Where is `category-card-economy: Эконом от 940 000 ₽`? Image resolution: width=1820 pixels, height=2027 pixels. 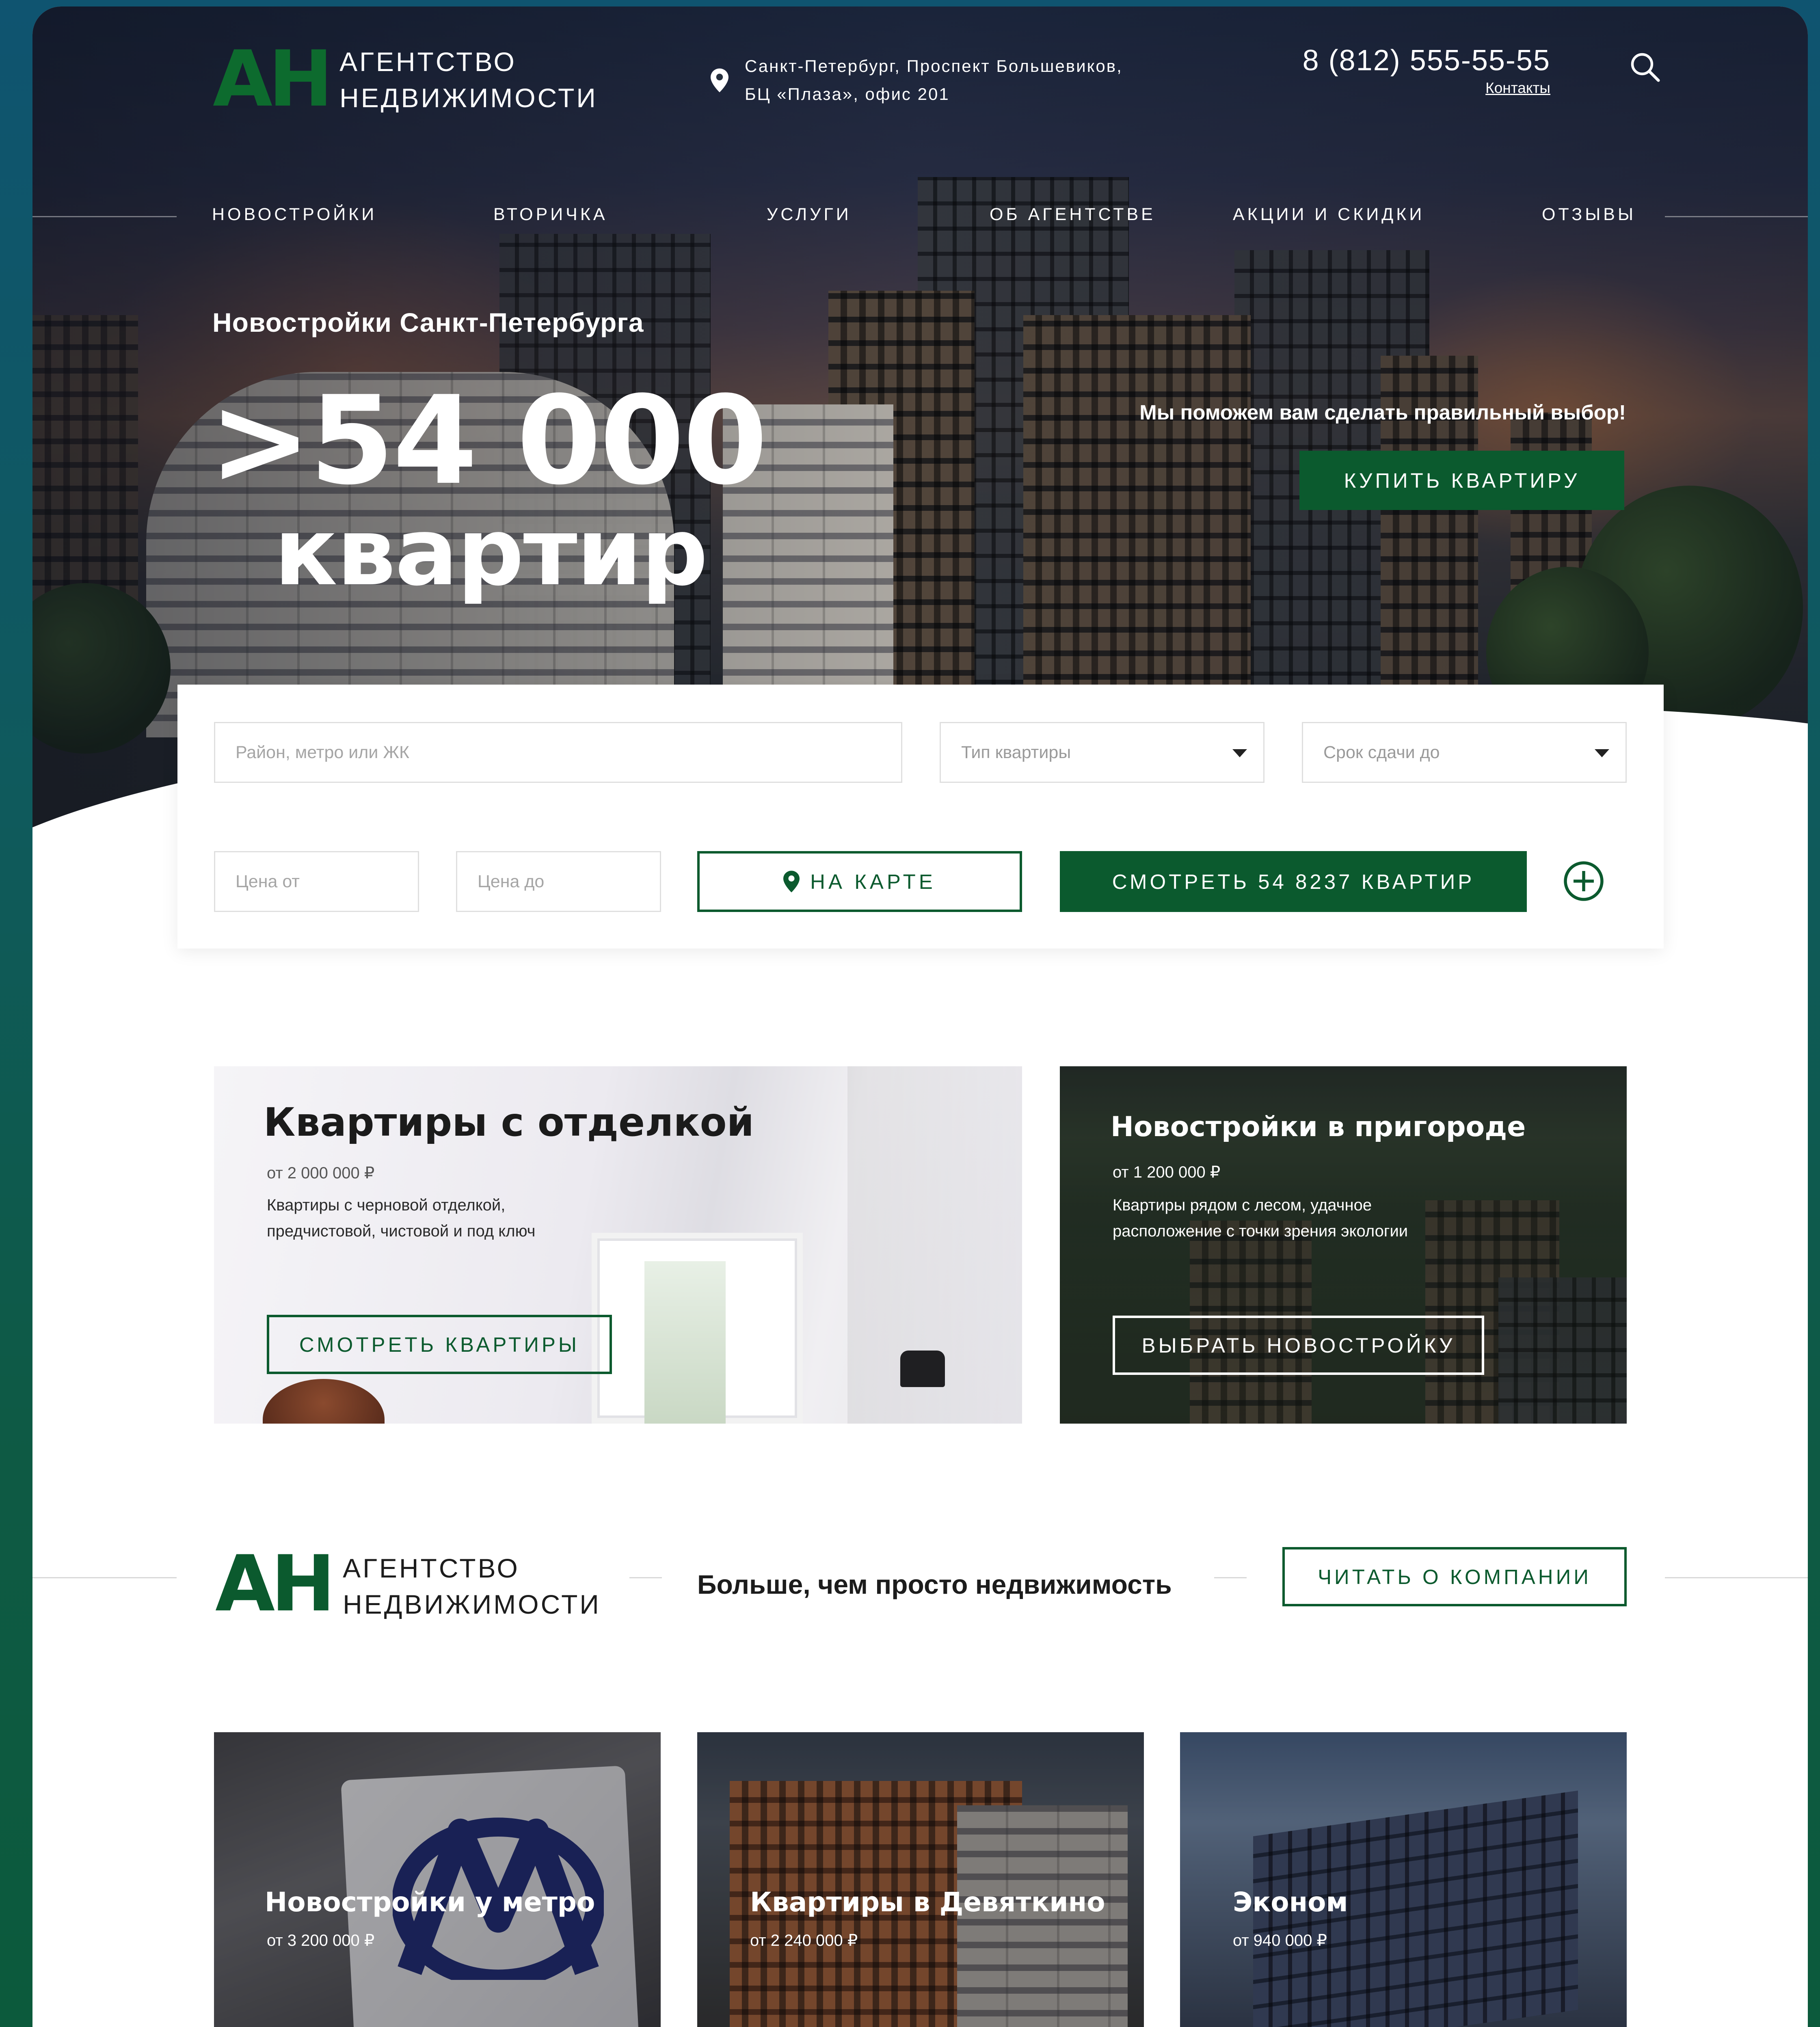 category-card-economy: Эконом от 940 000 ₽ is located at coordinates (1403, 1879).